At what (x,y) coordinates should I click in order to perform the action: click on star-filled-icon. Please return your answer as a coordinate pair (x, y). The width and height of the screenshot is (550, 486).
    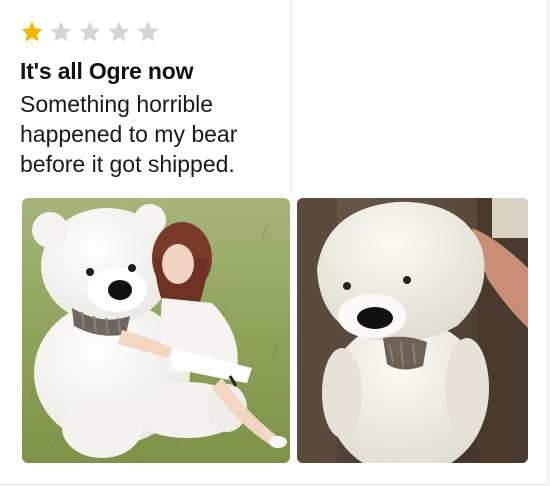
    Looking at the image, I should click on (32, 31).